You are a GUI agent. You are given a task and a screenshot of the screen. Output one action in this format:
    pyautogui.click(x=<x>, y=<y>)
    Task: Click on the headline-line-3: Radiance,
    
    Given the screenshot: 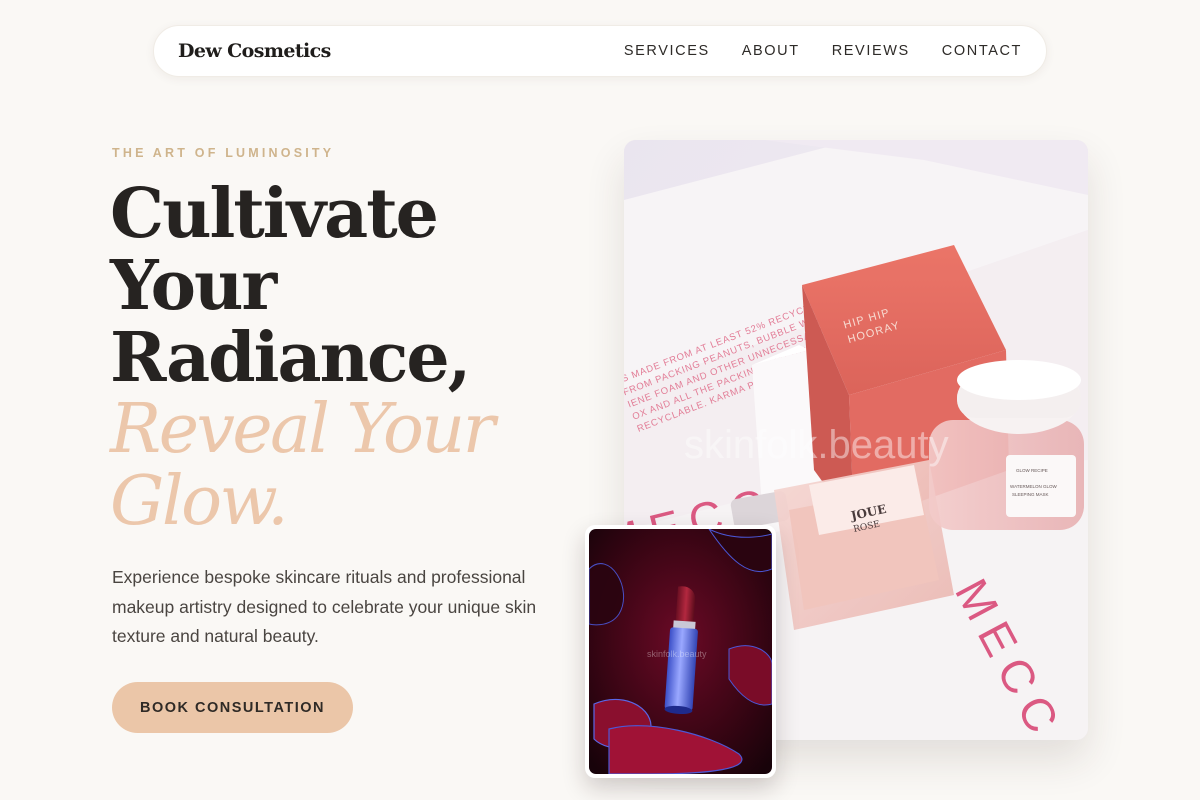 What is the action you would take?
    pyautogui.click(x=290, y=358)
    